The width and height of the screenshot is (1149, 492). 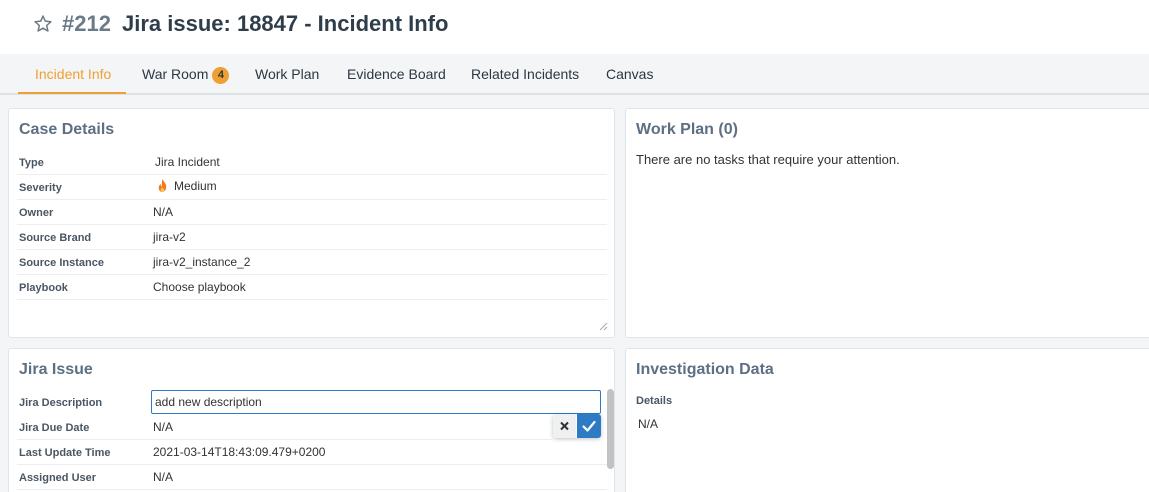 I want to click on detail-value-severity: Medium, so click(x=186, y=185).